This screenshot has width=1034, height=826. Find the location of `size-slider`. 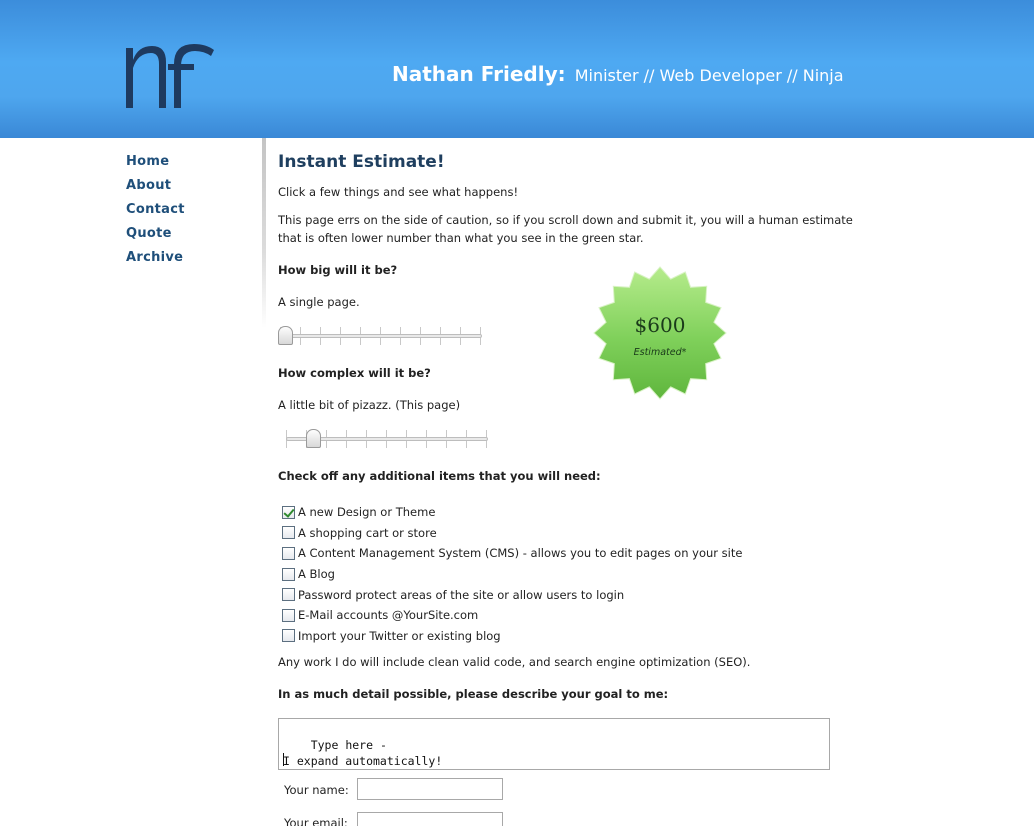

size-slider is located at coordinates (381, 335).